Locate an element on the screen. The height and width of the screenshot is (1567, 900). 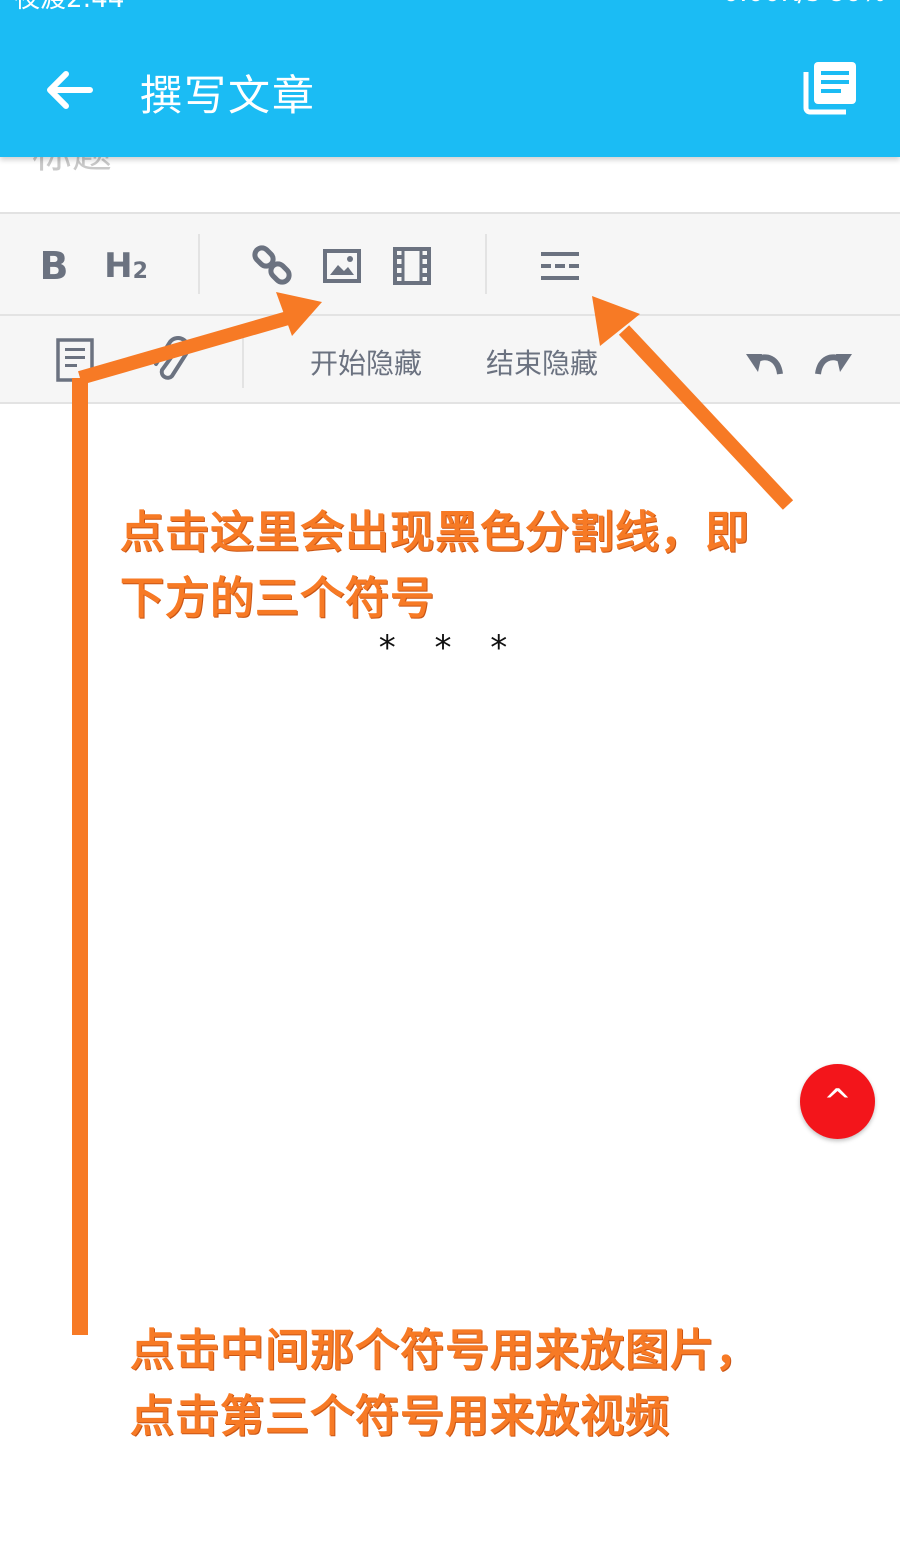
redo-icon is located at coordinates (833, 364).